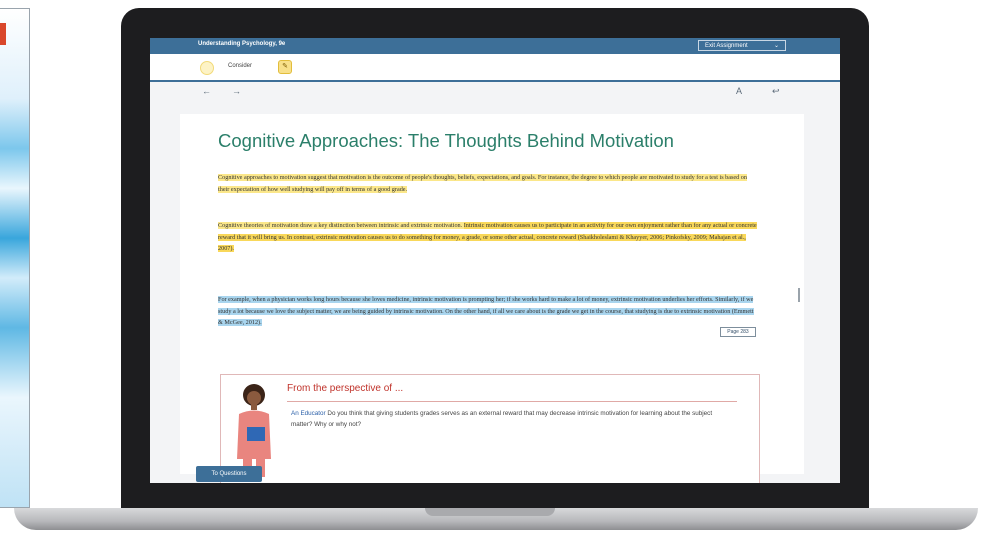  I want to click on exit-assignment-label: Exit Assignment, so click(726, 46).